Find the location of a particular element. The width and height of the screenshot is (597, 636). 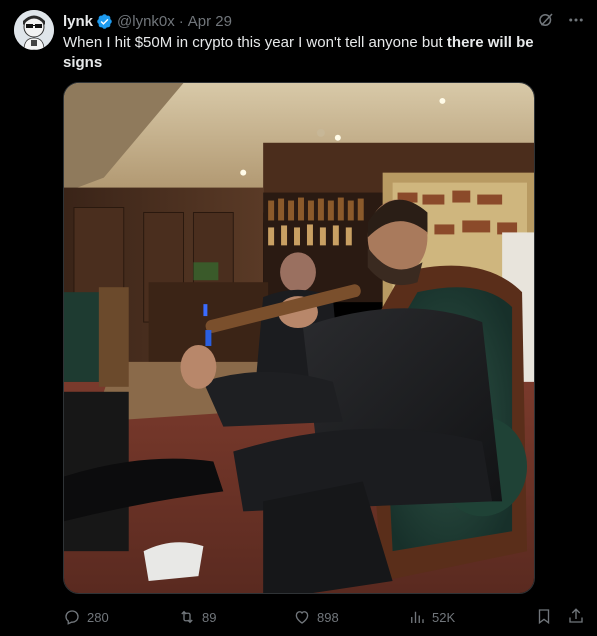

retweet-icon is located at coordinates (187, 617).